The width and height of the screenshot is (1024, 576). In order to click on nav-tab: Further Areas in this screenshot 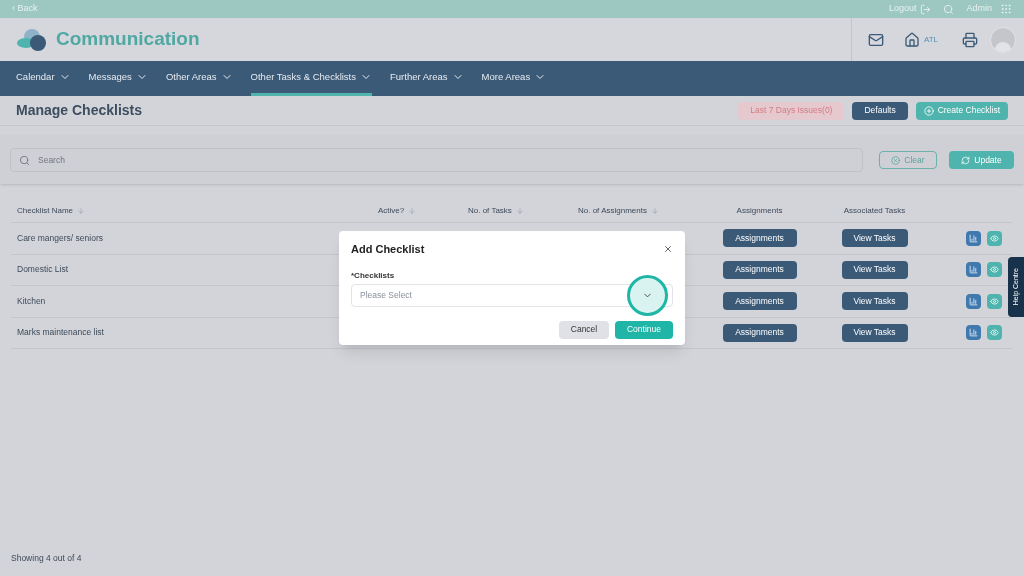, I will do `click(427, 78)`.